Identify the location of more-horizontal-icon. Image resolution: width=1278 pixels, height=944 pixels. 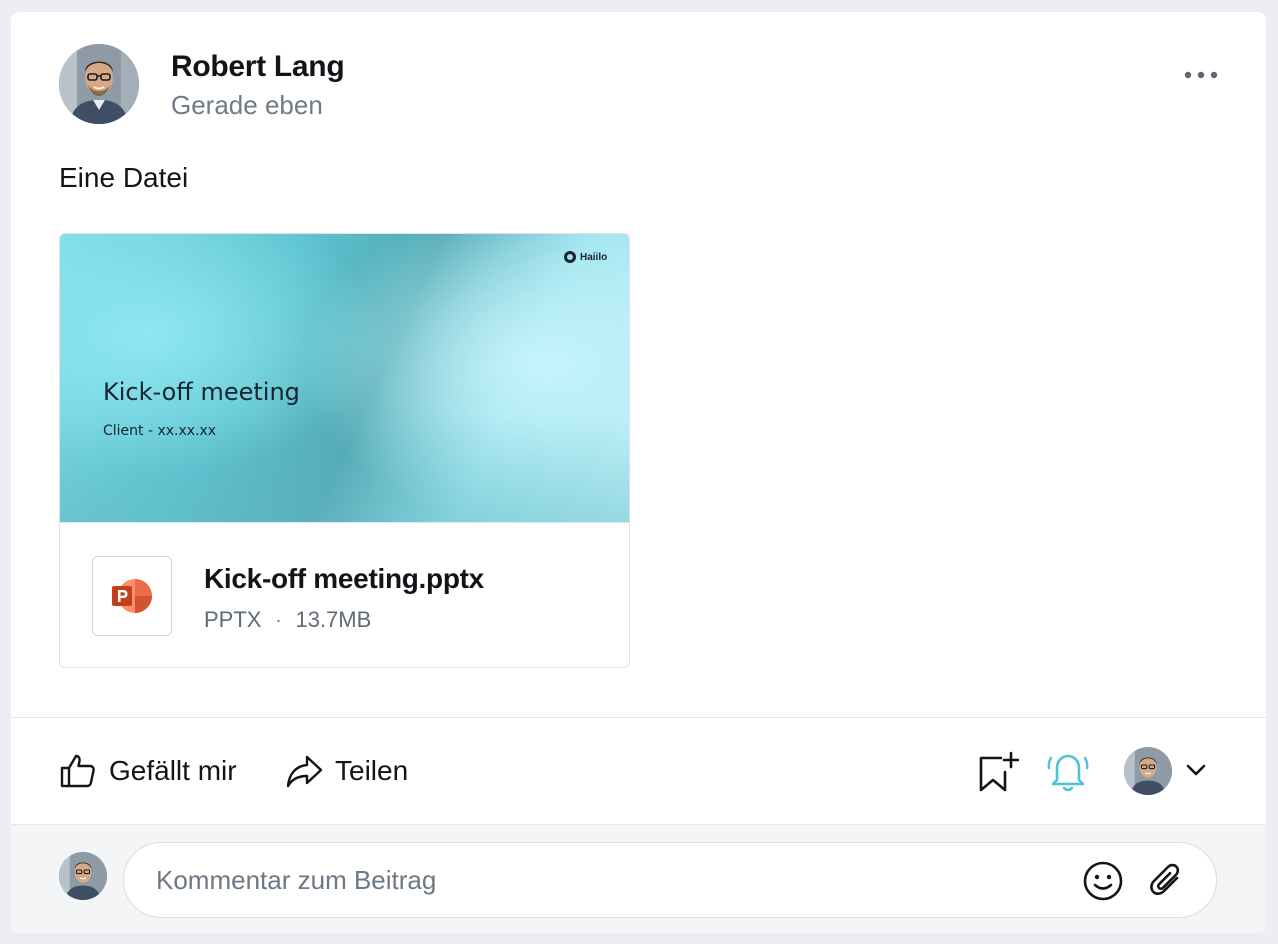
(1201, 75).